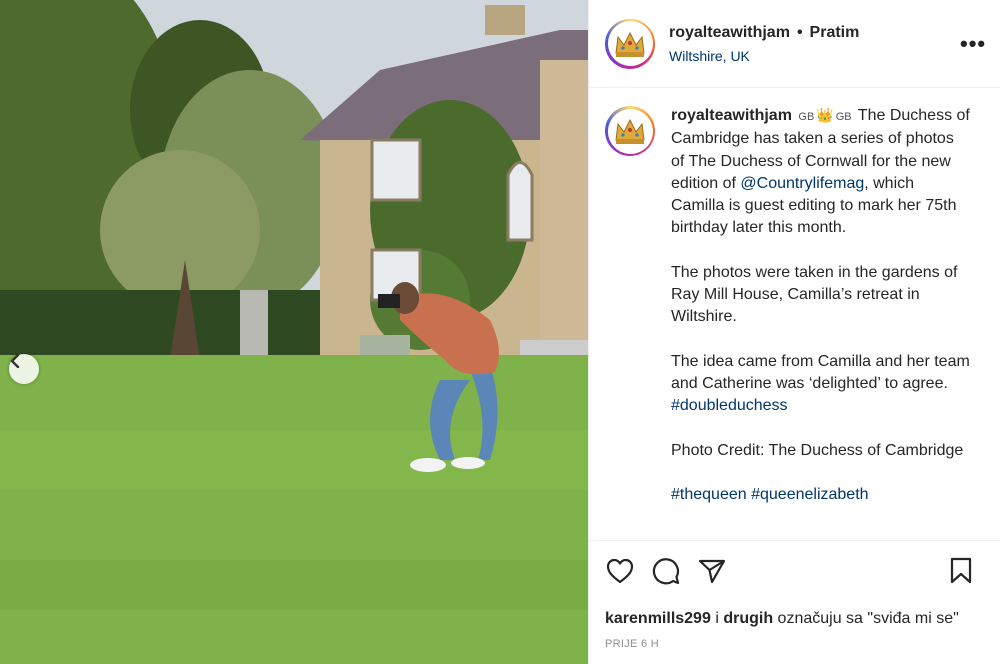 The height and width of the screenshot is (664, 1000). What do you see at coordinates (825, 115) in the screenshot?
I see `crown-emoji: 👑` at bounding box center [825, 115].